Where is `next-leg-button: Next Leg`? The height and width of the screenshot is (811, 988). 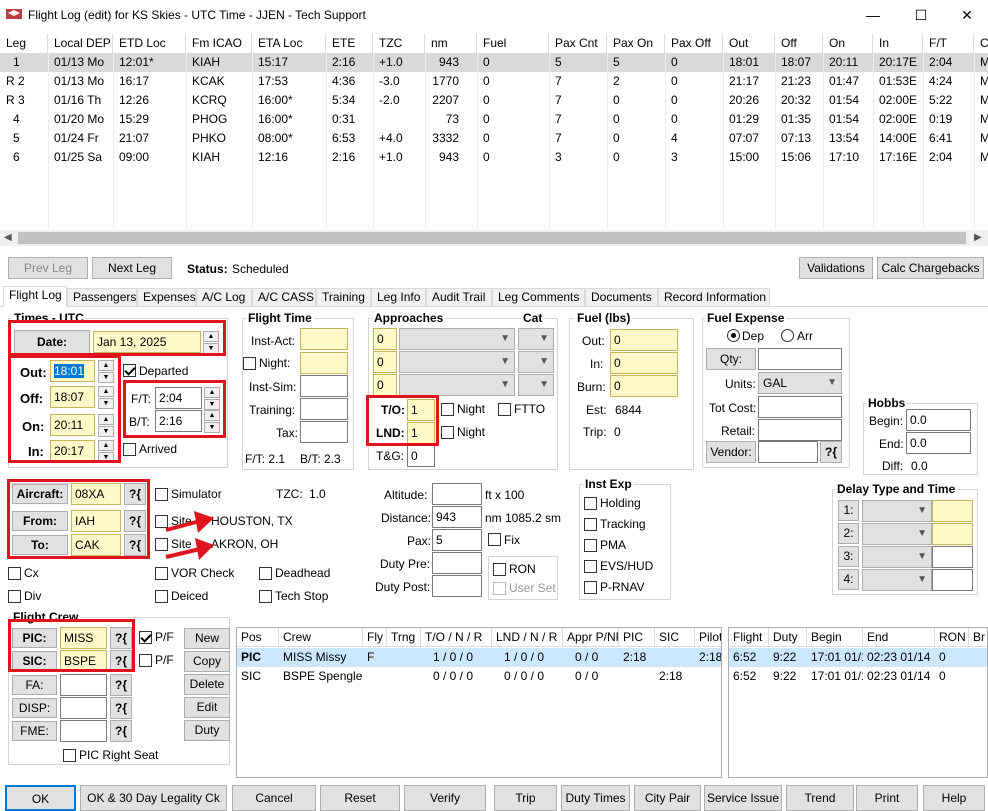
next-leg-button: Next Leg is located at coordinates (132, 268).